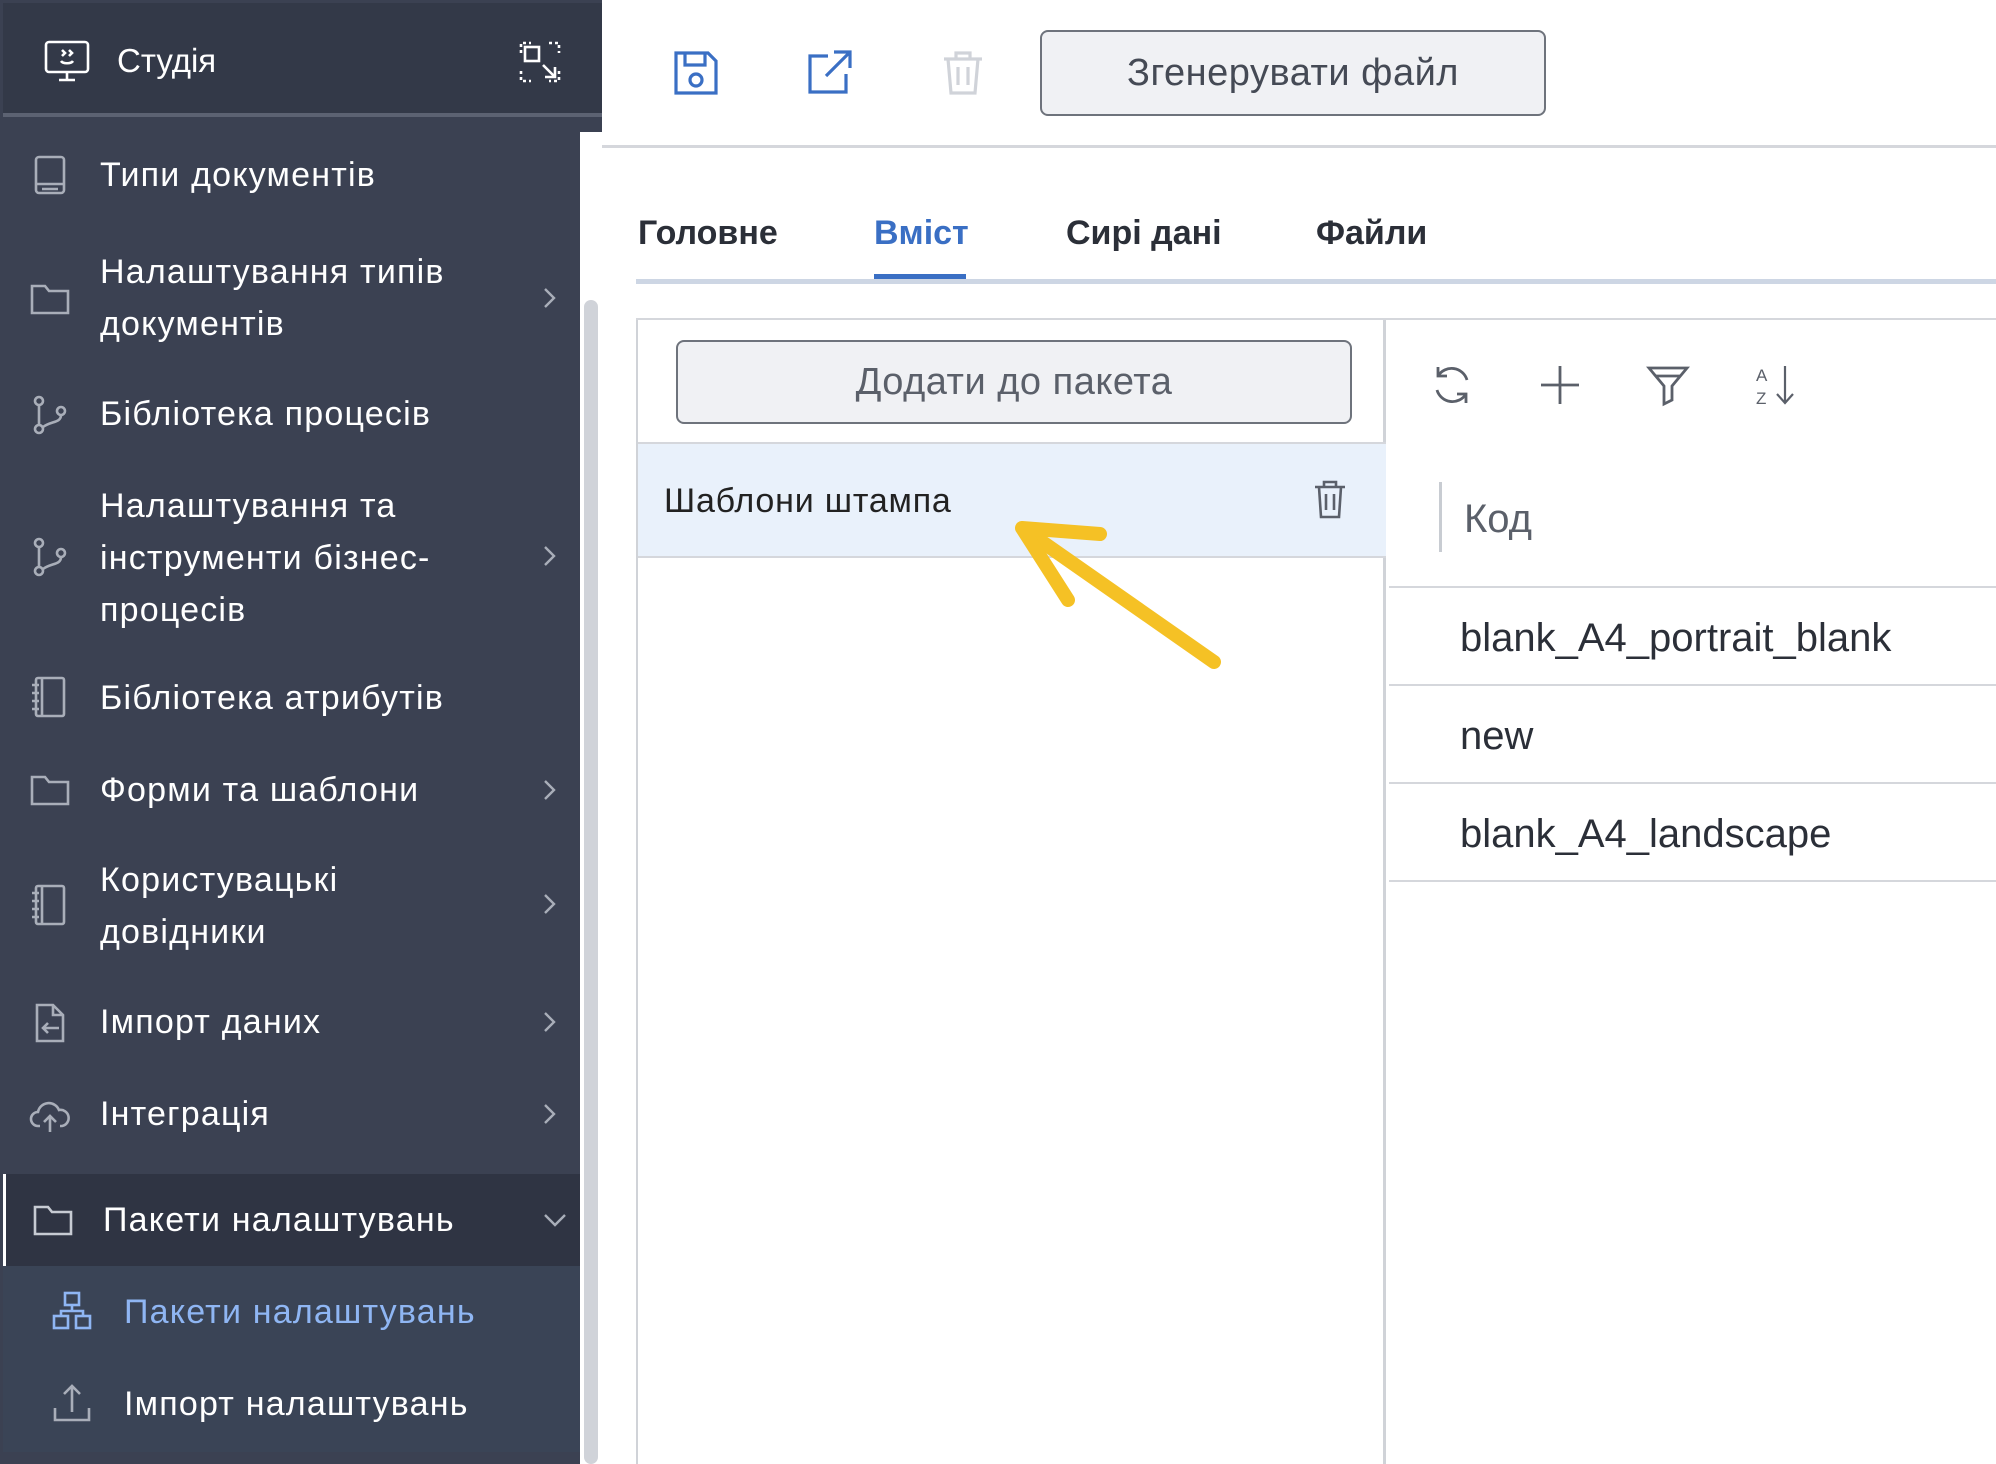 Image resolution: width=1996 pixels, height=1464 pixels. What do you see at coordinates (808, 501) in the screenshot?
I see `list-item-label: Шаблони штампа` at bounding box center [808, 501].